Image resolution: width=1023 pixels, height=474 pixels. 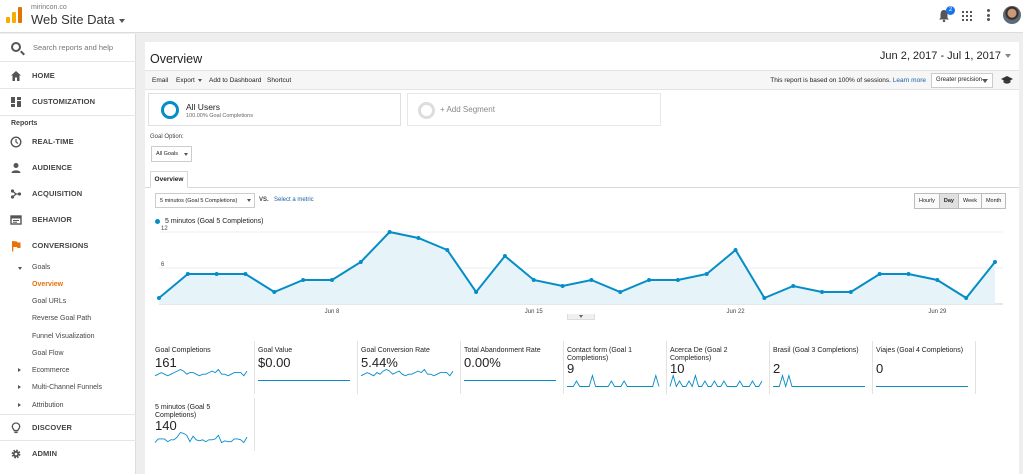 I want to click on apps-grid-icon, so click(x=967, y=16).